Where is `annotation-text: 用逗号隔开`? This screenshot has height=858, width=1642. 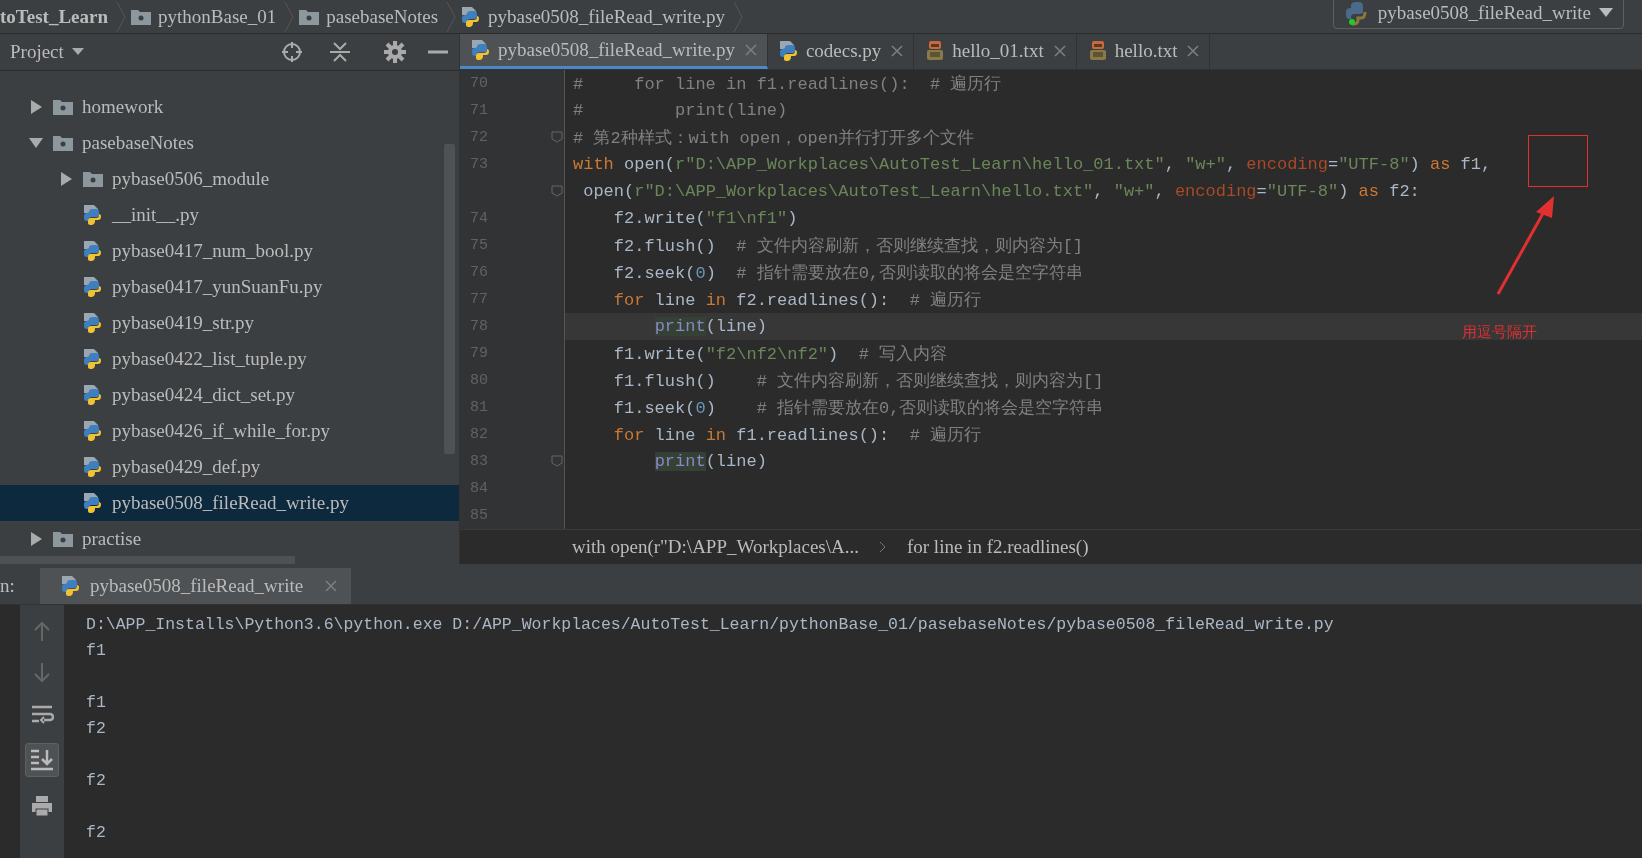
annotation-text: 用逗号隔开 is located at coordinates (1499, 332).